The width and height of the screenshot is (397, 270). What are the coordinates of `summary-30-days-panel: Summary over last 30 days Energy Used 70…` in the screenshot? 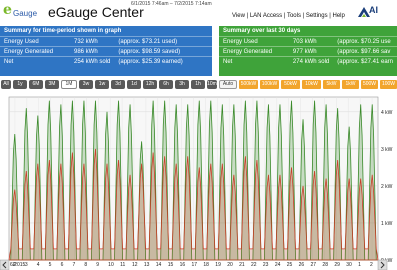 It's located at (308, 51).